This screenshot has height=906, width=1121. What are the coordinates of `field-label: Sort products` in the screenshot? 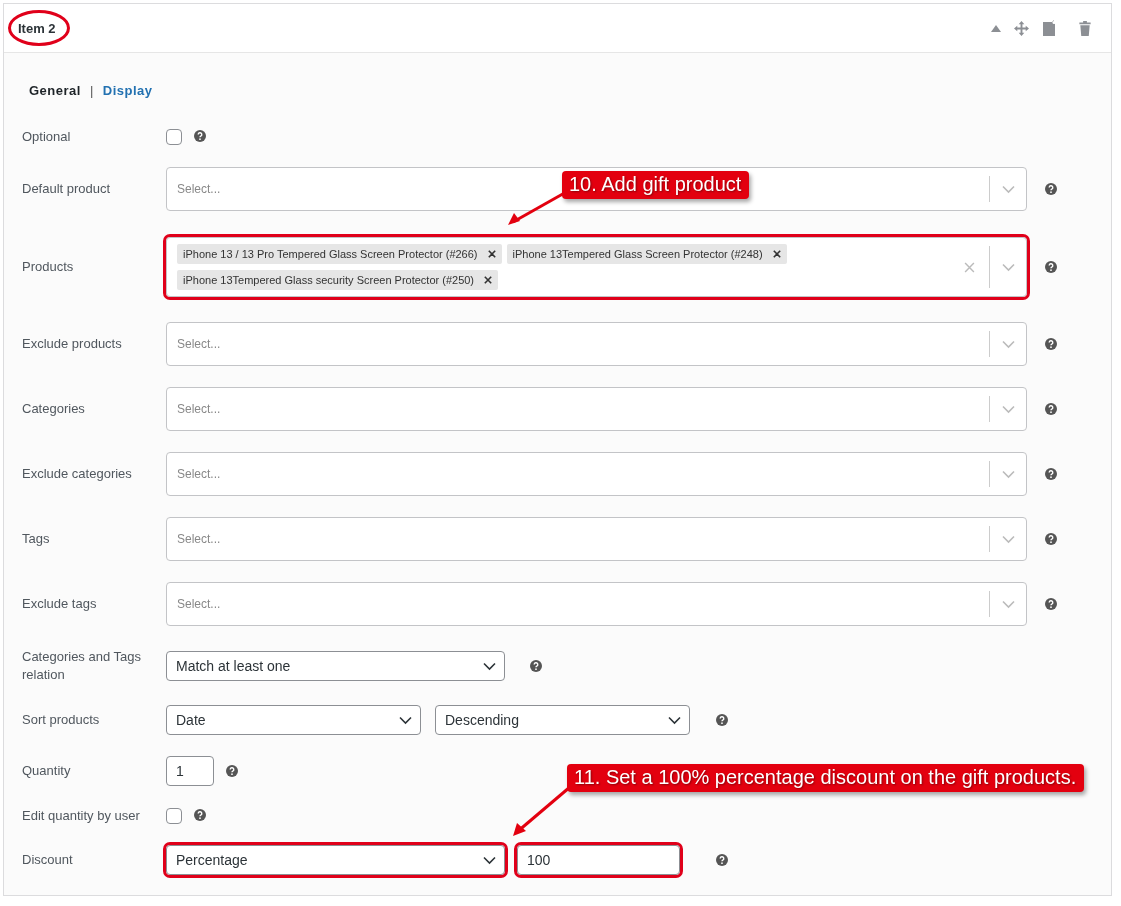 It's located at (61, 720).